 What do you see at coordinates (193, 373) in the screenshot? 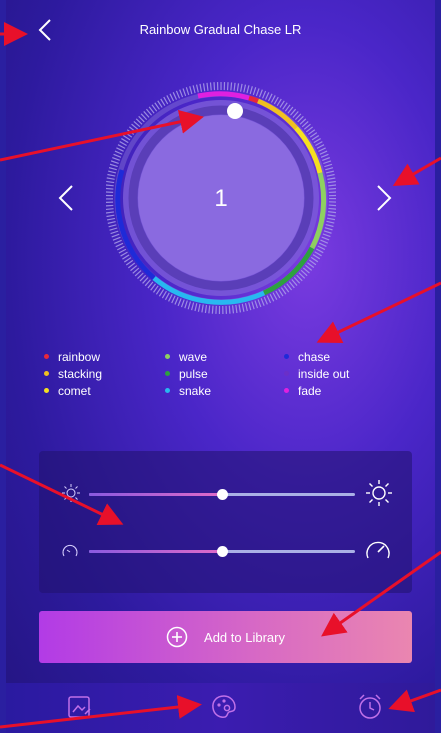
I see `legend-label: pulse` at bounding box center [193, 373].